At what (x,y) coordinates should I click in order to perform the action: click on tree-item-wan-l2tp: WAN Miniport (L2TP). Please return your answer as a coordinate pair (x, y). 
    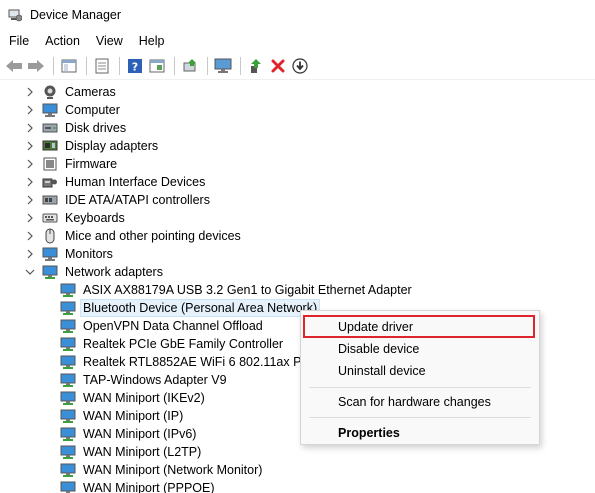
    Looking at the image, I should click on (131, 452).